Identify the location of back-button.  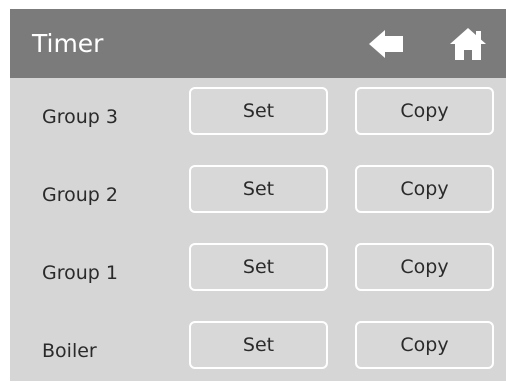
(387, 44).